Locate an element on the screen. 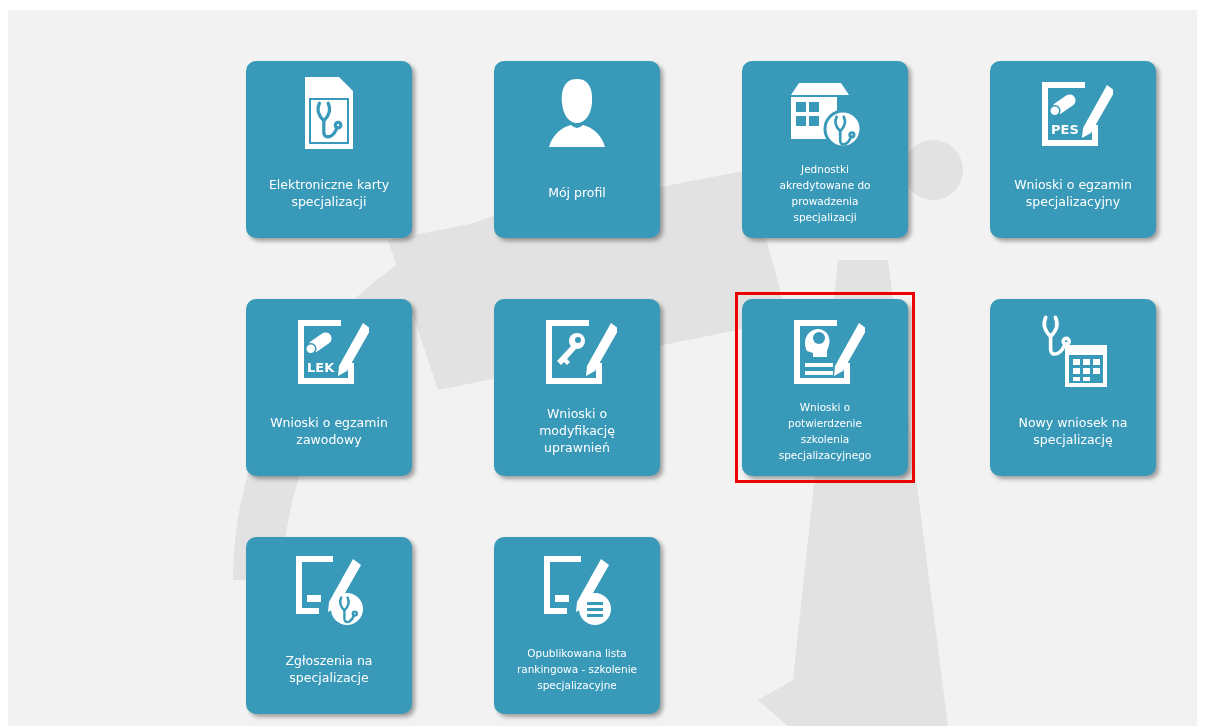 The height and width of the screenshot is (726, 1205). menu-tile: Jednostki akredytowane do prowadzenia specjalizacji is located at coordinates (825, 149).